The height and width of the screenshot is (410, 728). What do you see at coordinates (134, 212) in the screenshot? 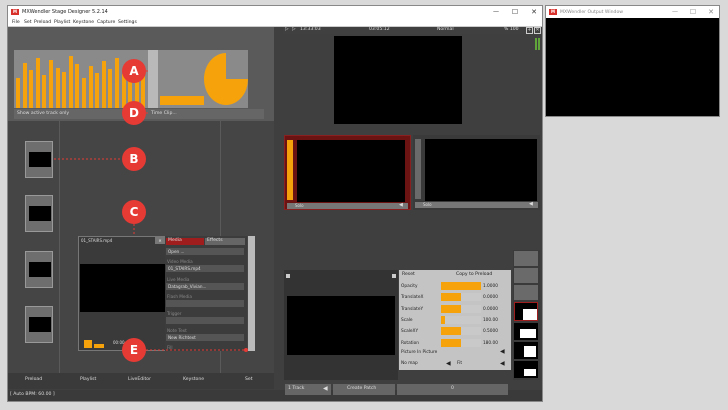
I see `callout-c: C` at bounding box center [134, 212].